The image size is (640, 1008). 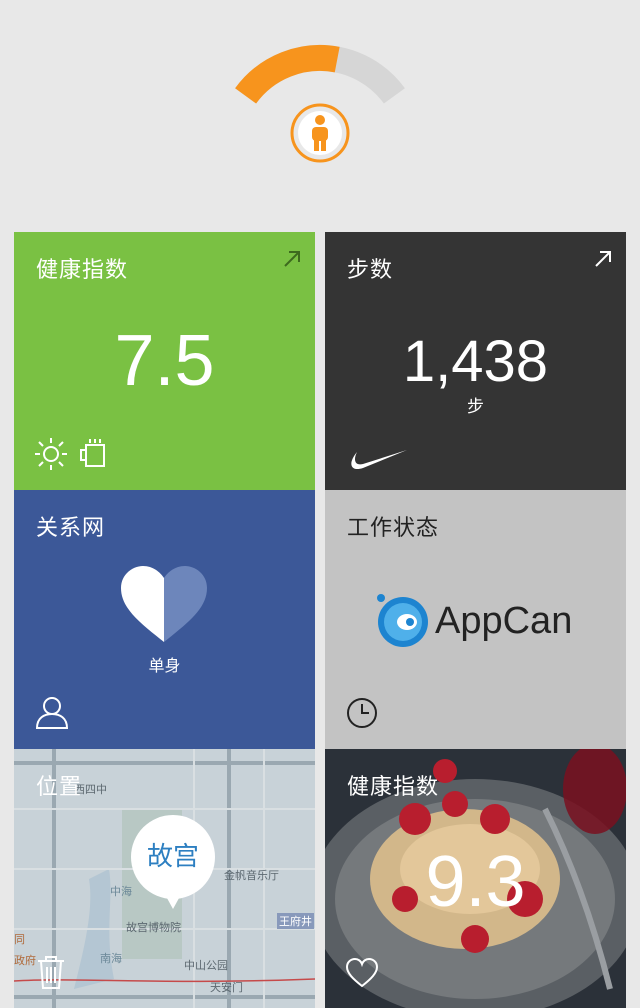 What do you see at coordinates (226, 987) in the screenshot?
I see `map-label: 天安门` at bounding box center [226, 987].